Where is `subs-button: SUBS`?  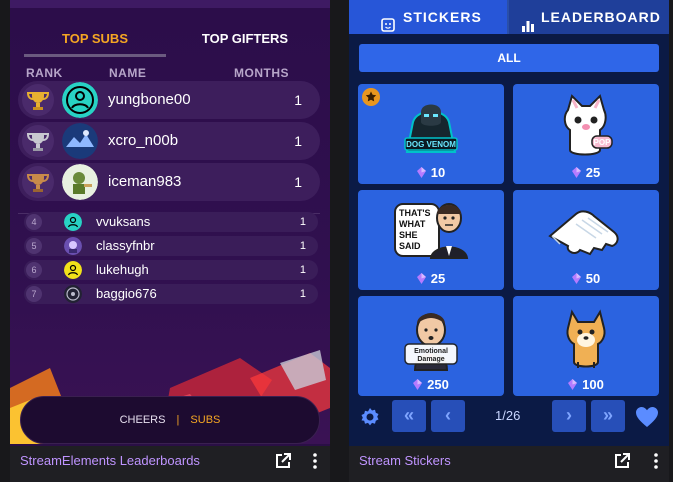 subs-button: SUBS is located at coordinates (205, 420).